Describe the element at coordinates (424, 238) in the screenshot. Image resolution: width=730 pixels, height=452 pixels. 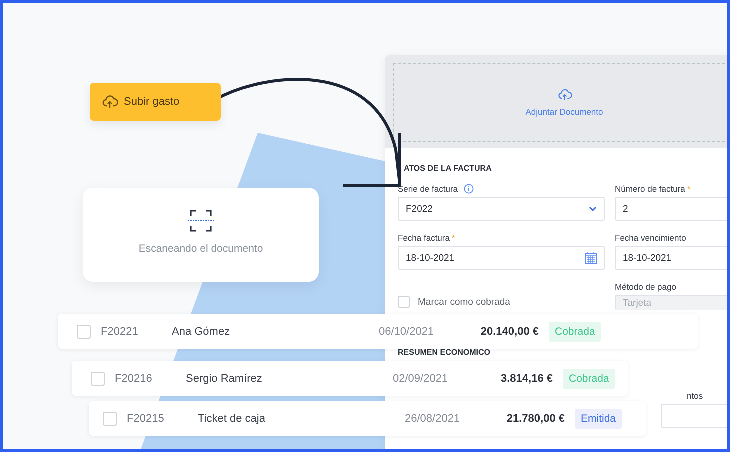
I see `field-label: Fecha factura` at that location.